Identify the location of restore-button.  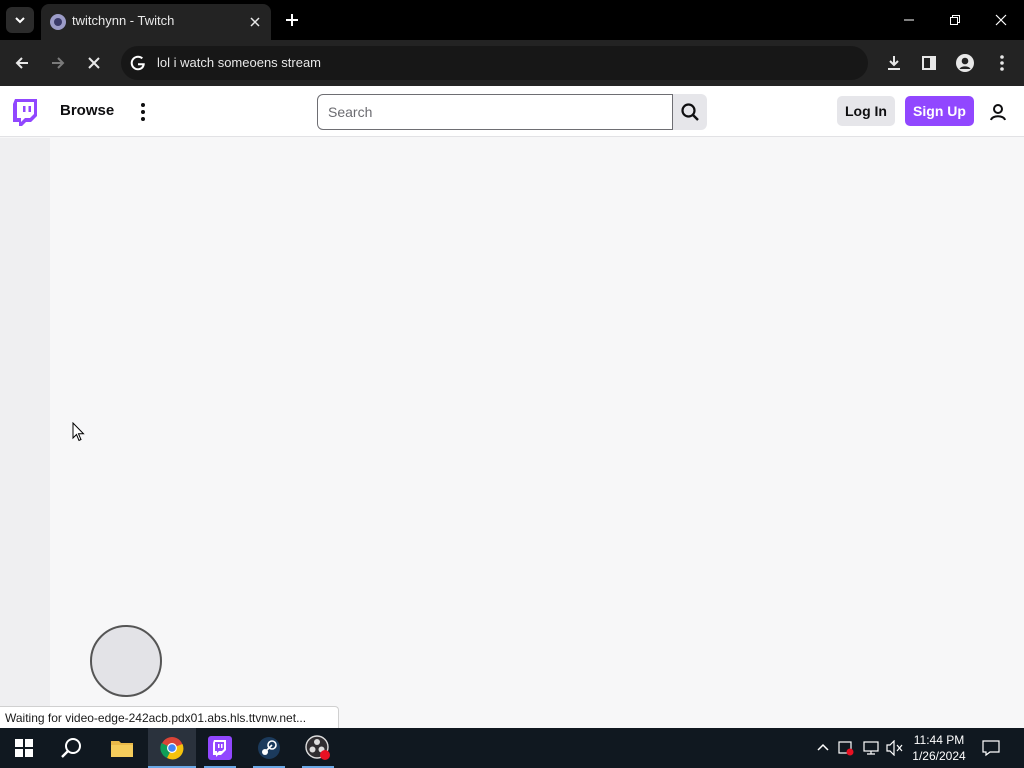
(955, 20).